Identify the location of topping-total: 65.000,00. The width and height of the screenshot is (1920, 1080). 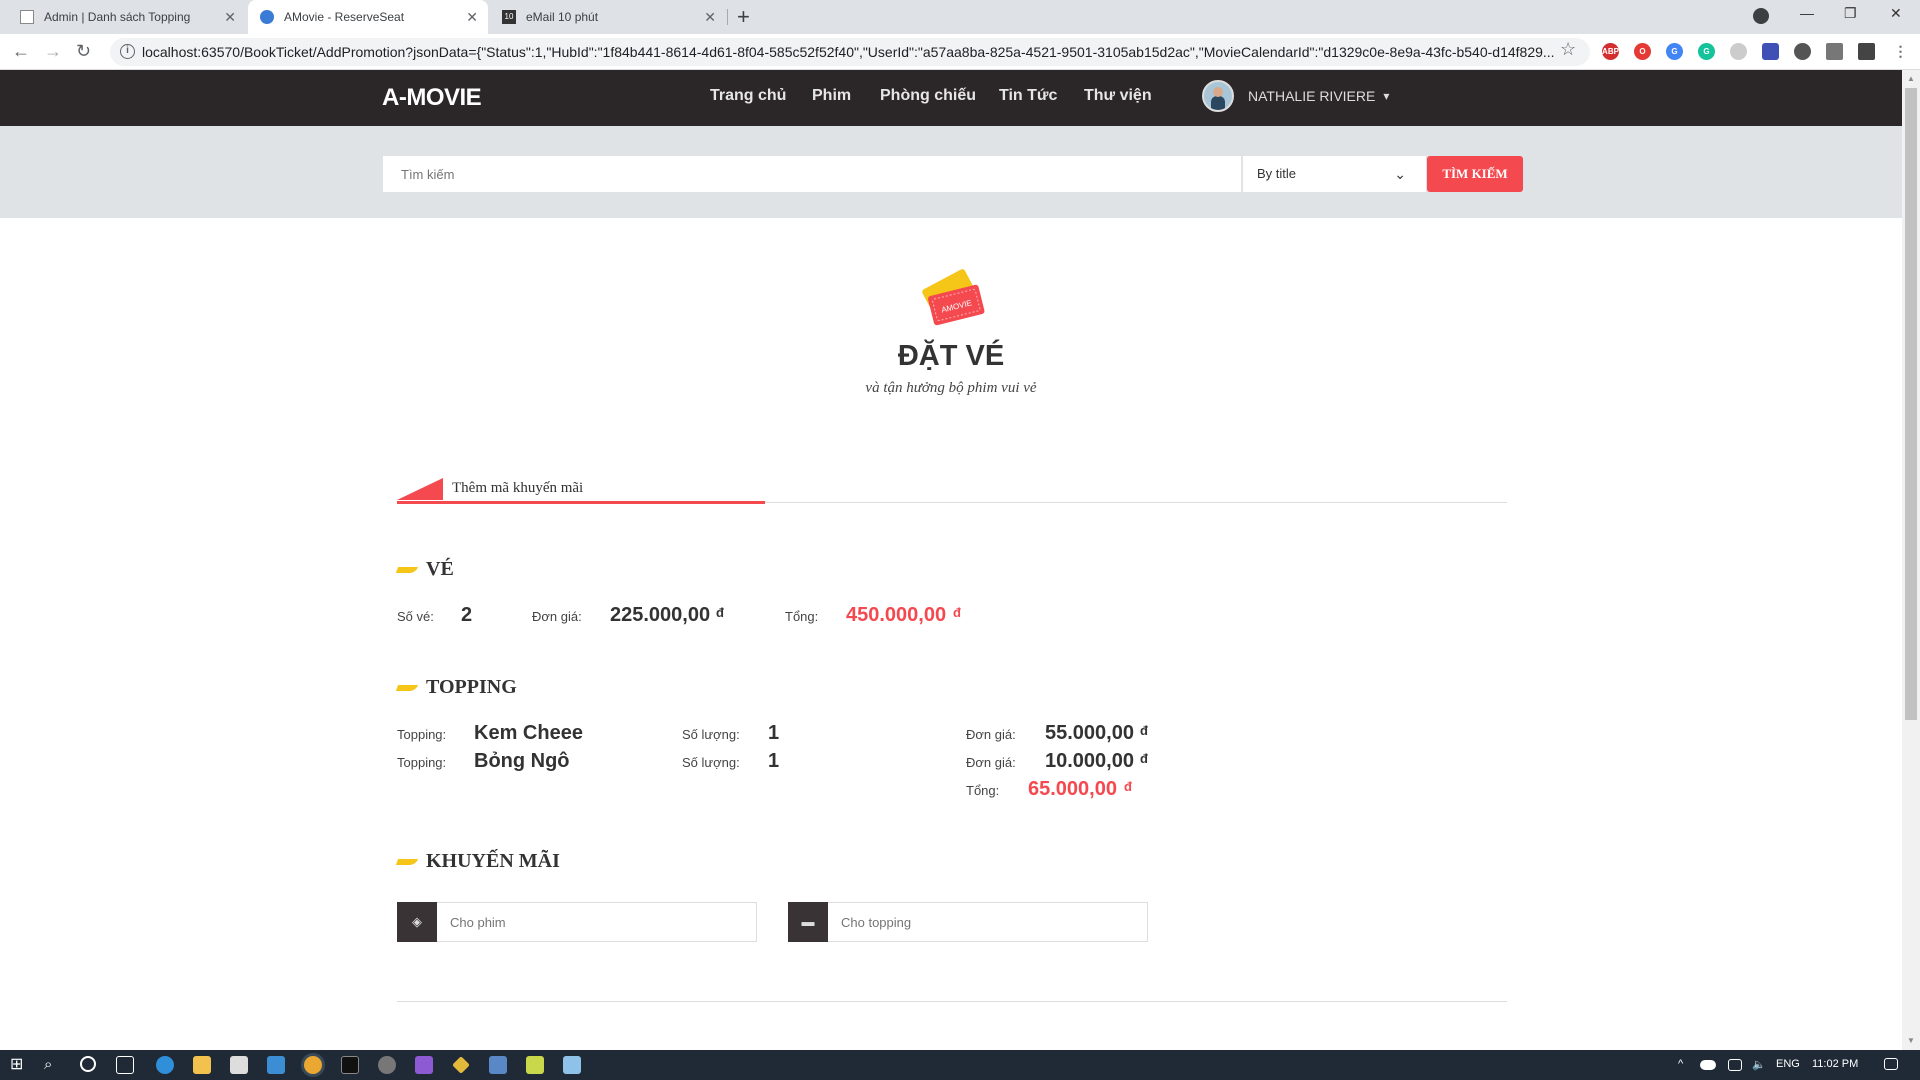
(1072, 789).